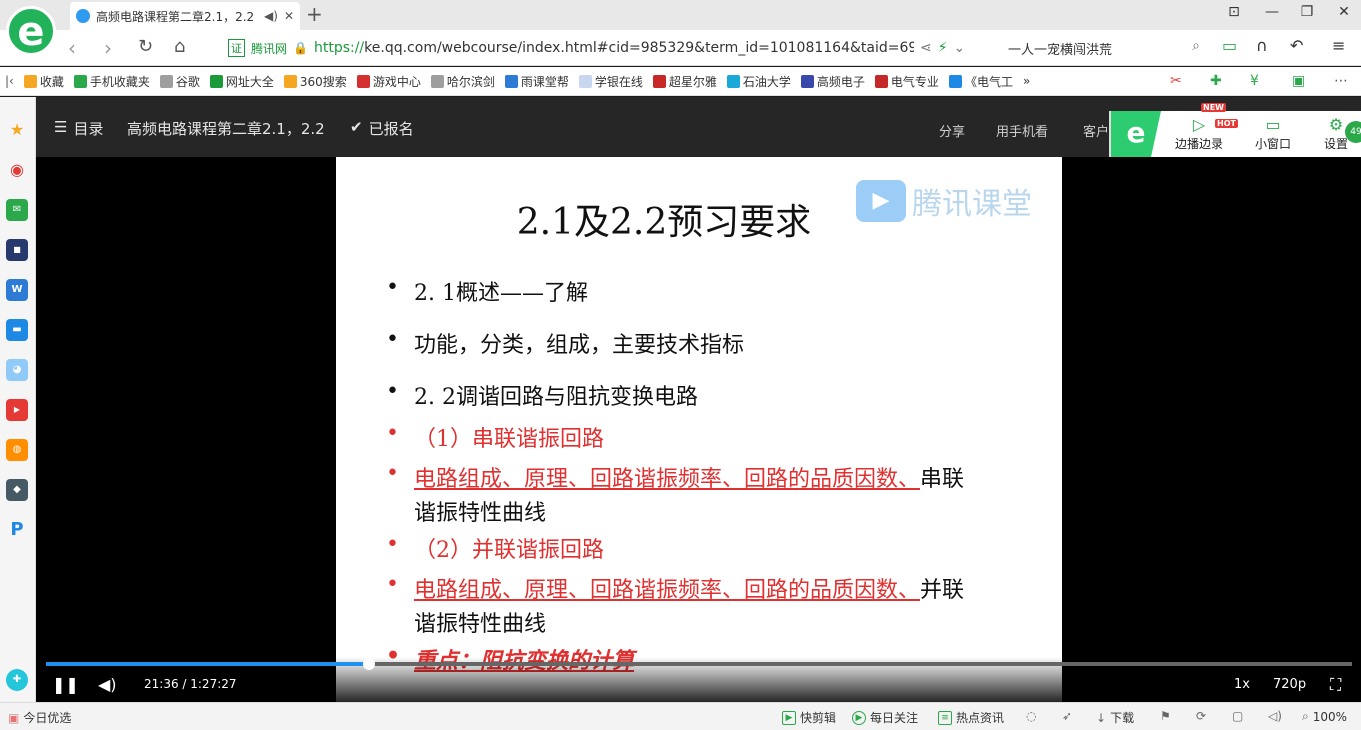 The height and width of the screenshot is (730, 1361). Describe the element at coordinates (17, 490) in the screenshot. I see `strategy-game-icon: ◆` at that location.